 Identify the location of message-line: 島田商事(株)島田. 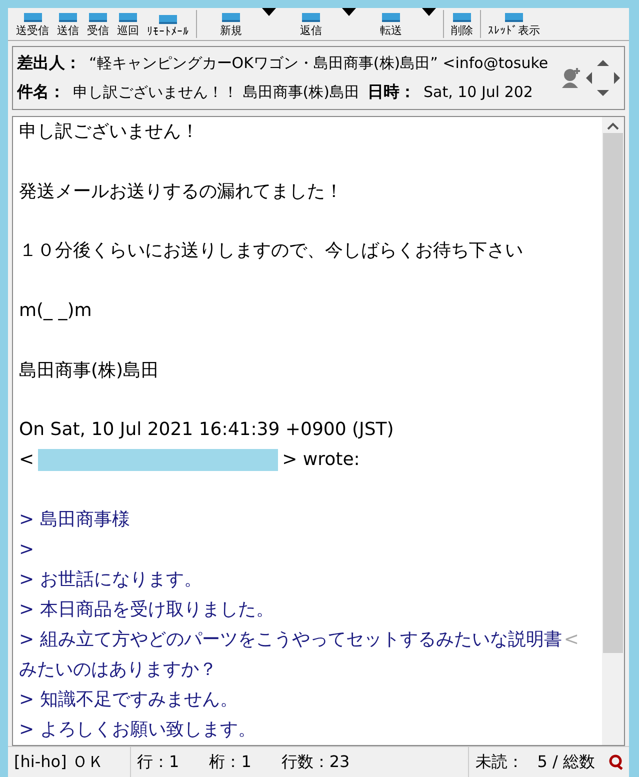
(89, 370).